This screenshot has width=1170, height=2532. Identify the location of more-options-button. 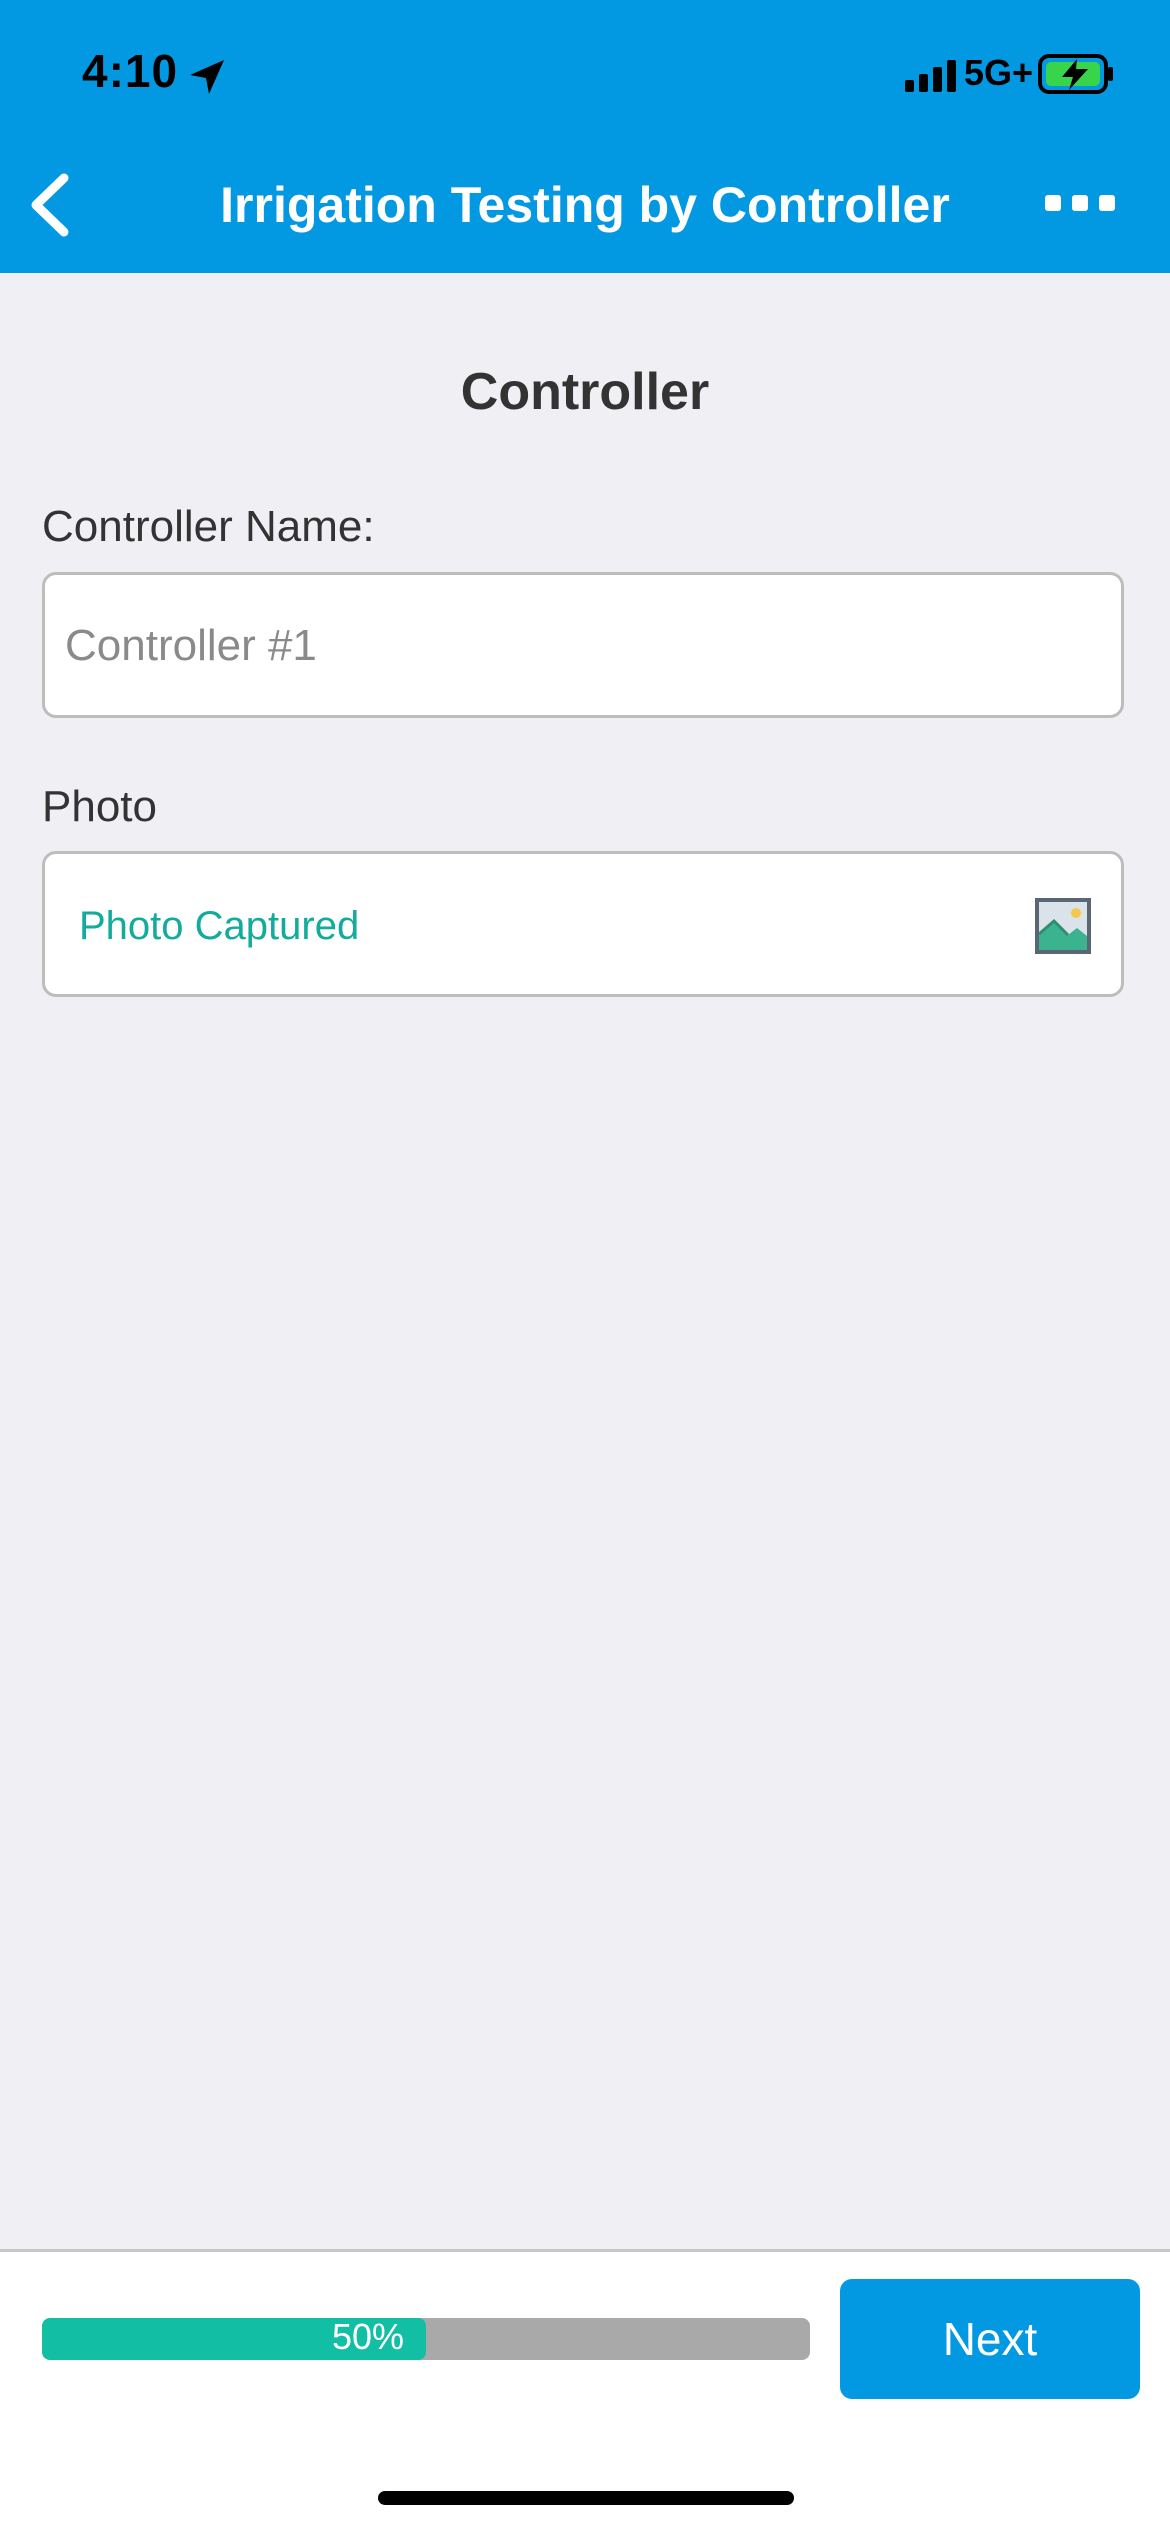
(1080, 203).